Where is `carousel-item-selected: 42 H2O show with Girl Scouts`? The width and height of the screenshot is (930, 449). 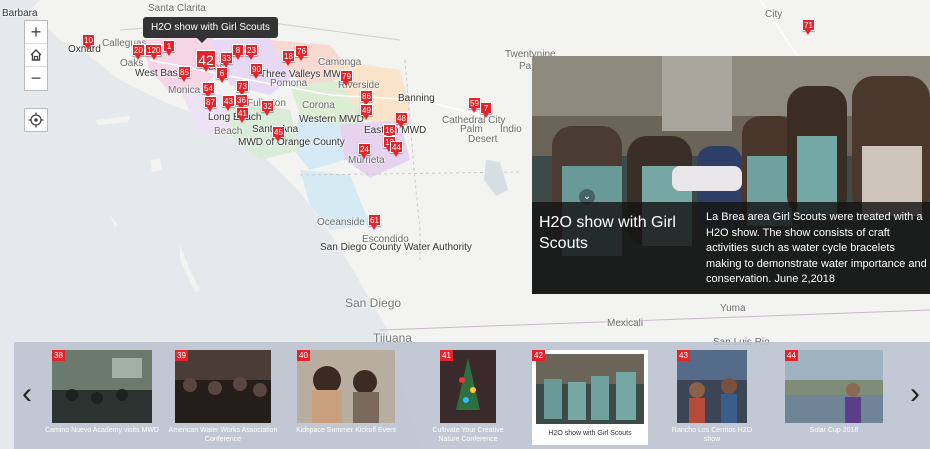
carousel-item-selected: 42 H2O show with Girl Scouts is located at coordinates (590, 397).